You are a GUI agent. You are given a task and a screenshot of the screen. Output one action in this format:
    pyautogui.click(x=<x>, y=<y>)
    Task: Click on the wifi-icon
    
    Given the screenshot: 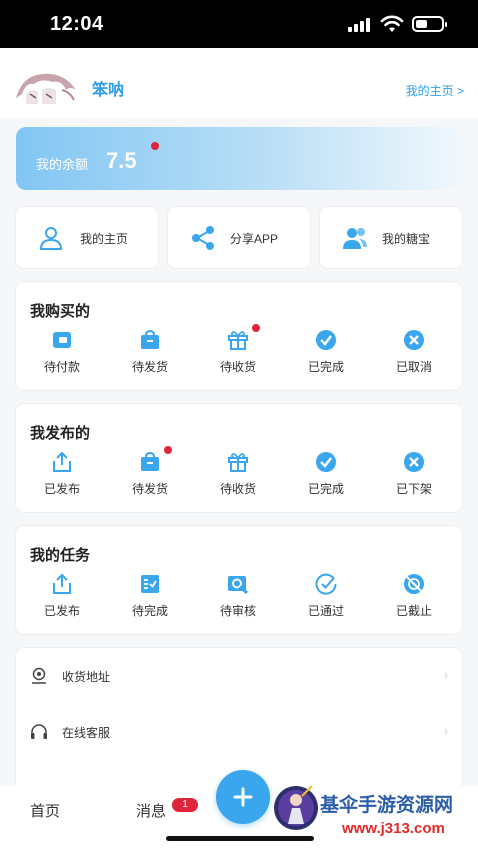 What is the action you would take?
    pyautogui.click(x=392, y=23)
    